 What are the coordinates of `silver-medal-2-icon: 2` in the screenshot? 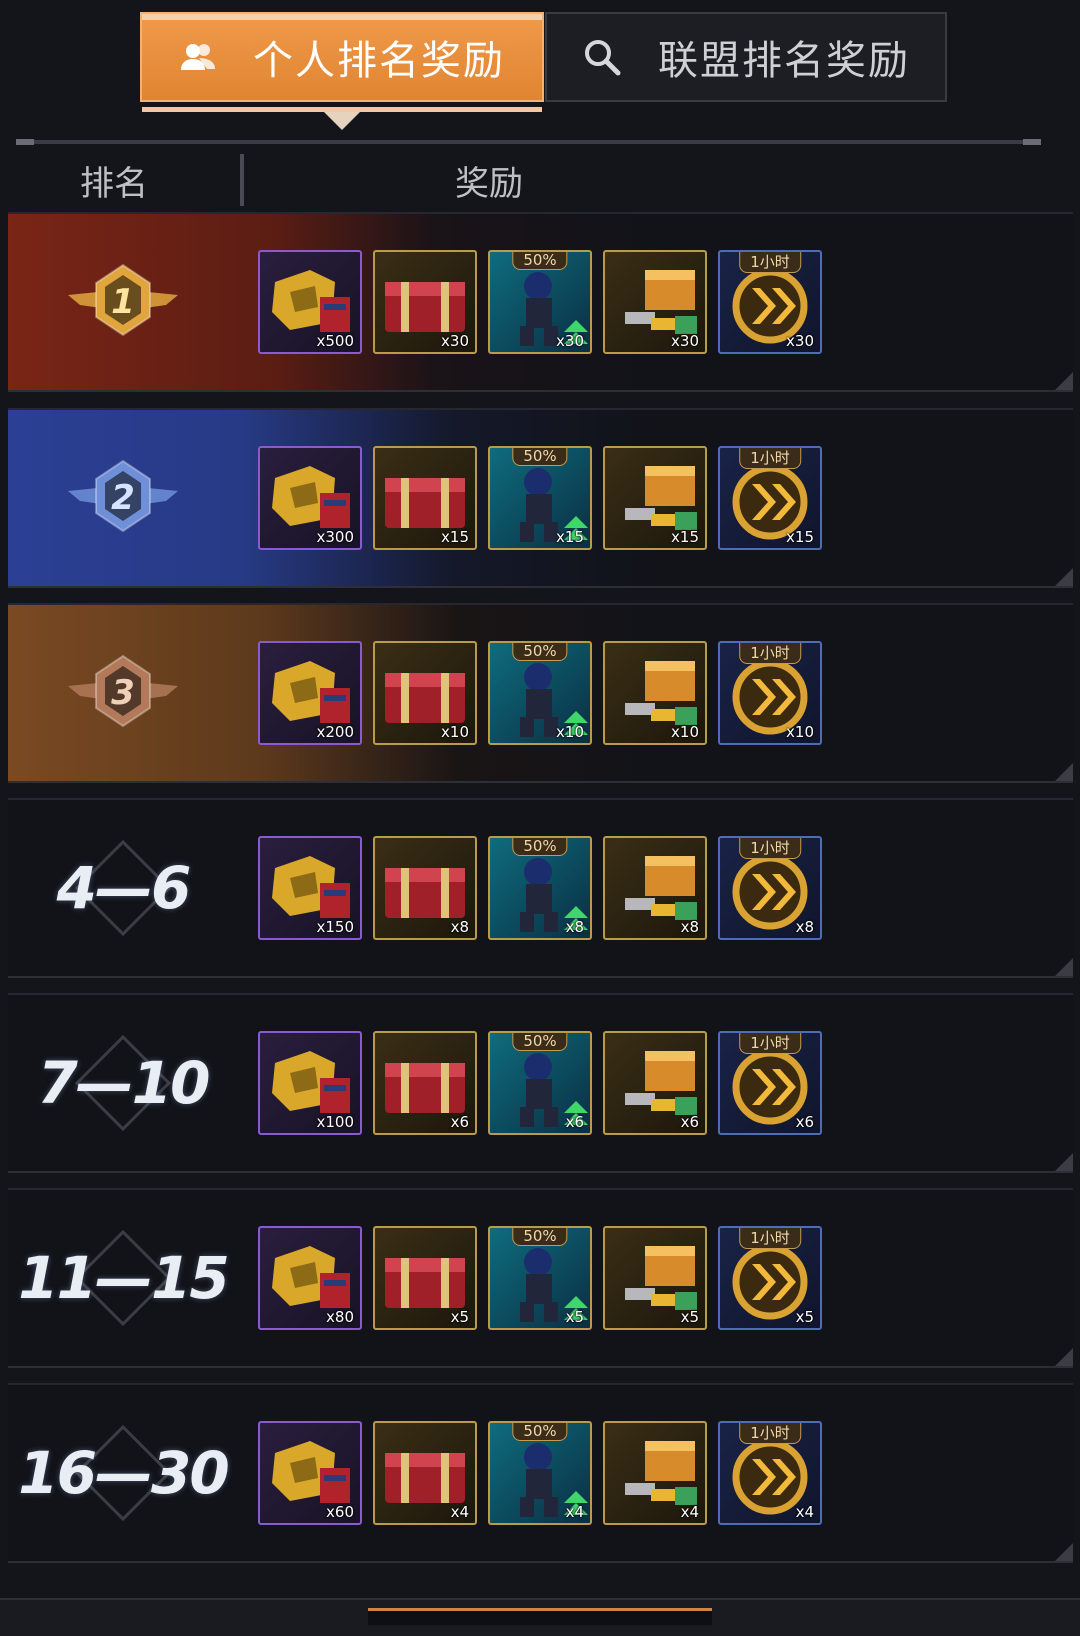 It's located at (123, 498).